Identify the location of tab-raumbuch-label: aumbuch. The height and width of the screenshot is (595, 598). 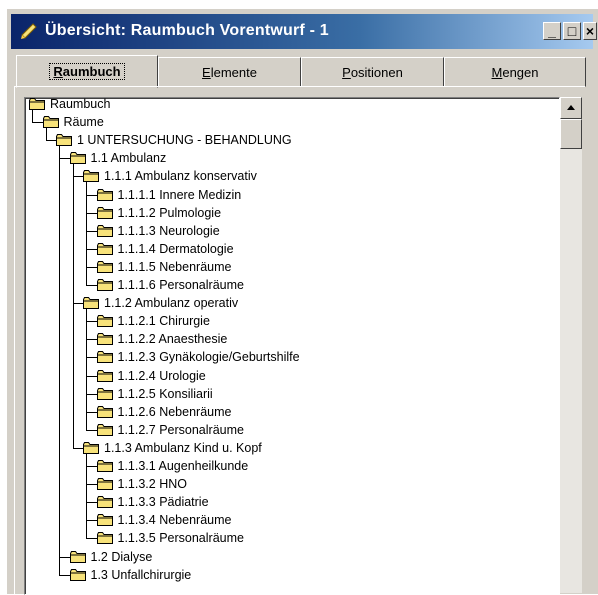
(91, 71).